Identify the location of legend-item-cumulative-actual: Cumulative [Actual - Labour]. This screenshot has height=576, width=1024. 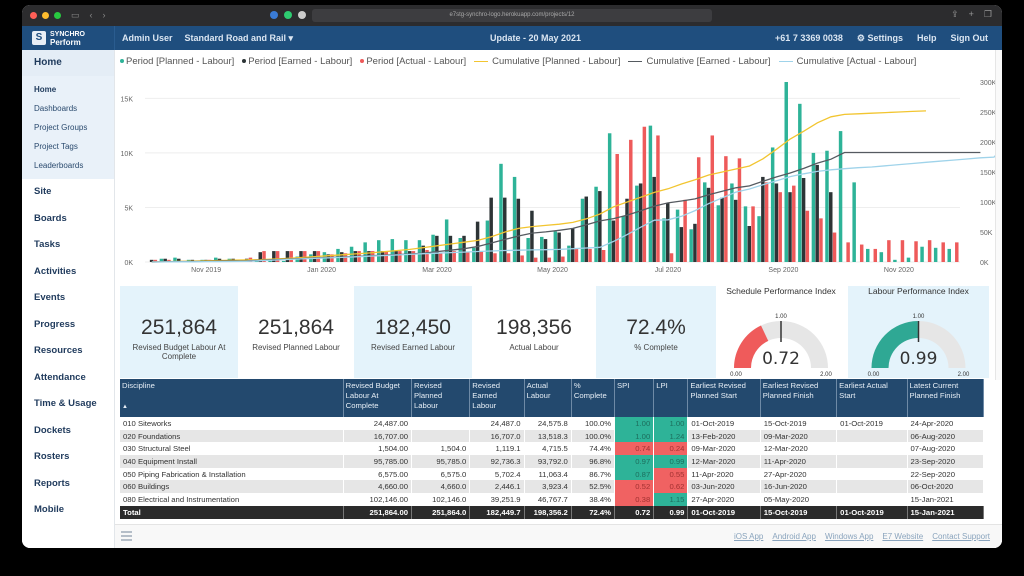
(847, 61).